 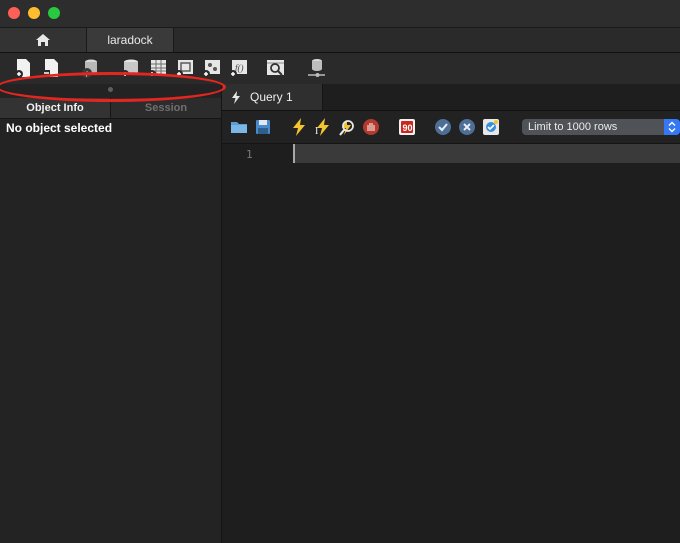 I want to click on stop-icon, so click(x=371, y=127).